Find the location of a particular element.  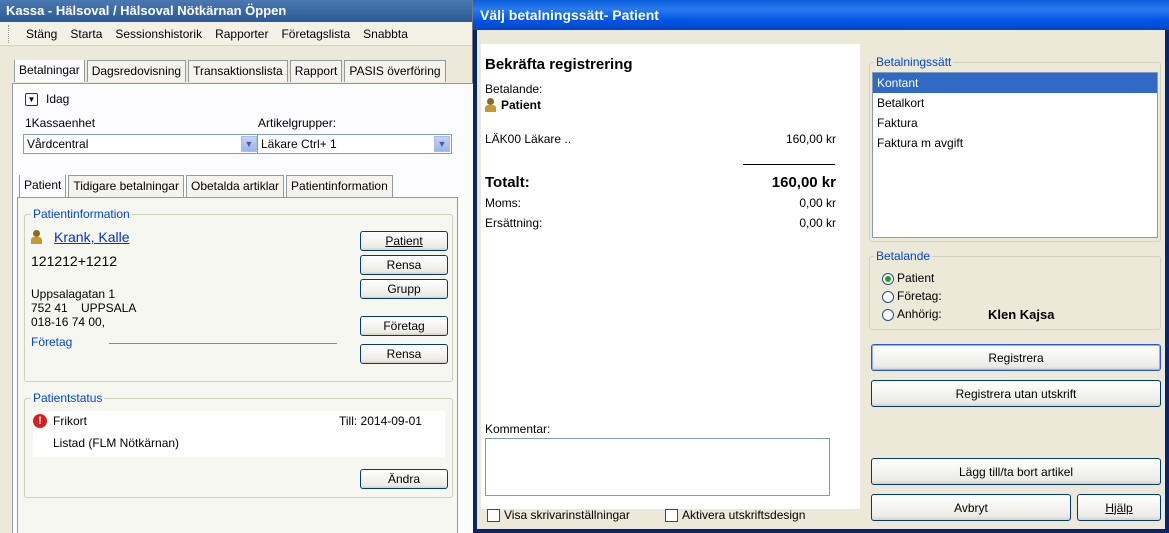

rensa-button-2: Rensa is located at coordinates (404, 354).